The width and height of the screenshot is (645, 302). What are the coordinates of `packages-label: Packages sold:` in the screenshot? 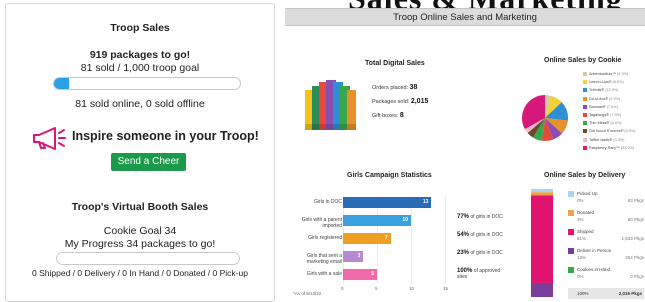 It's located at (391, 102).